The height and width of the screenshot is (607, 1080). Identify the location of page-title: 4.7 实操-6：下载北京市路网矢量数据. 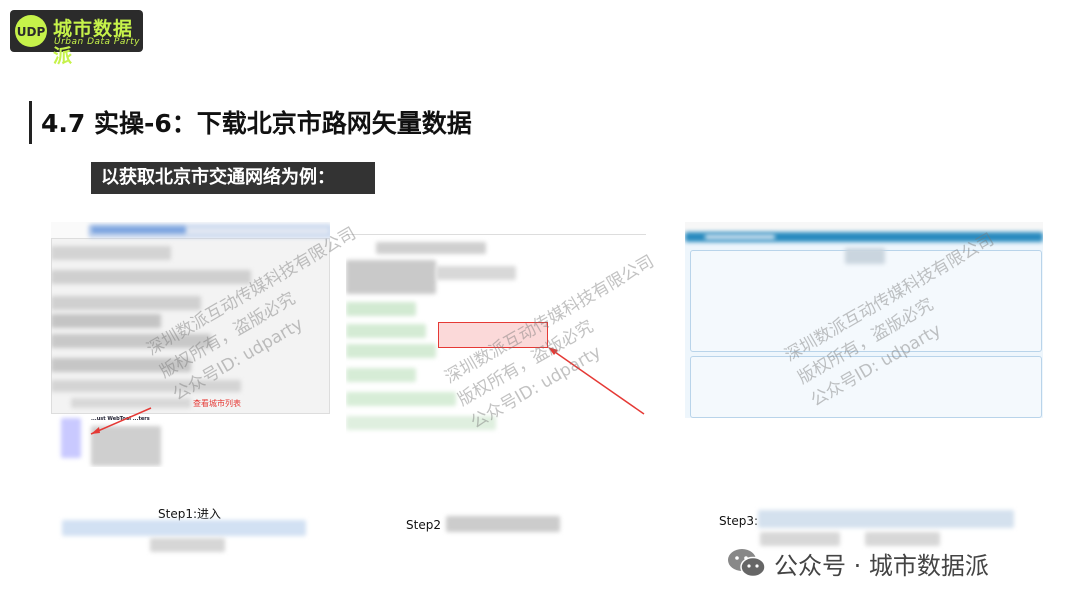
(256, 123).